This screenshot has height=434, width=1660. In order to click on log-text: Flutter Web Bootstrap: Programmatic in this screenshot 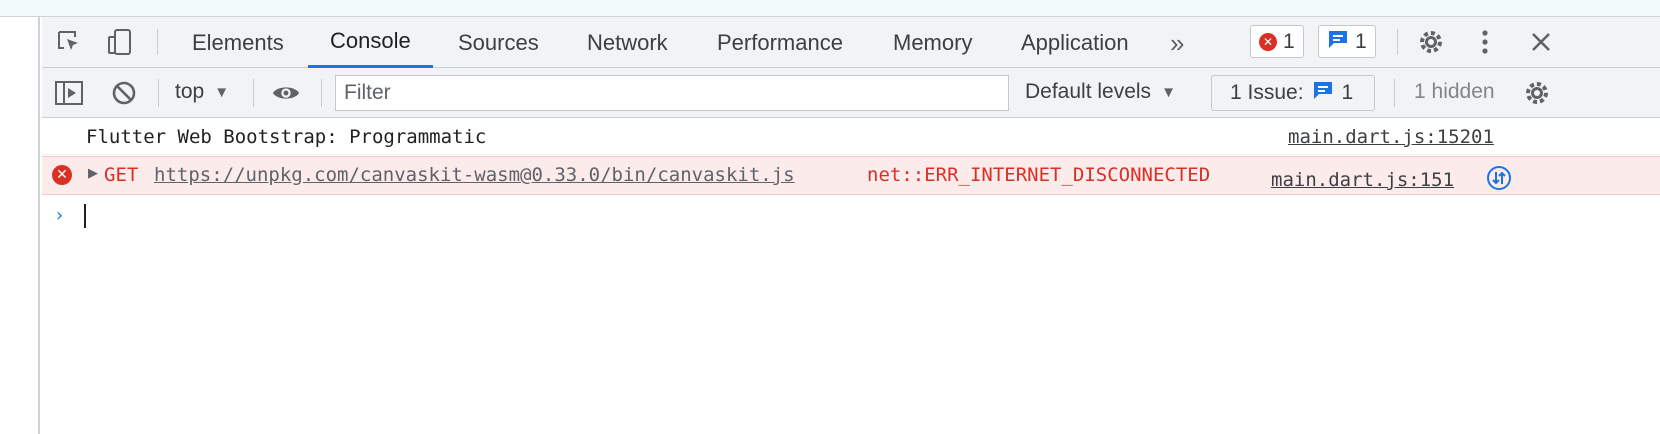, I will do `click(286, 137)`.